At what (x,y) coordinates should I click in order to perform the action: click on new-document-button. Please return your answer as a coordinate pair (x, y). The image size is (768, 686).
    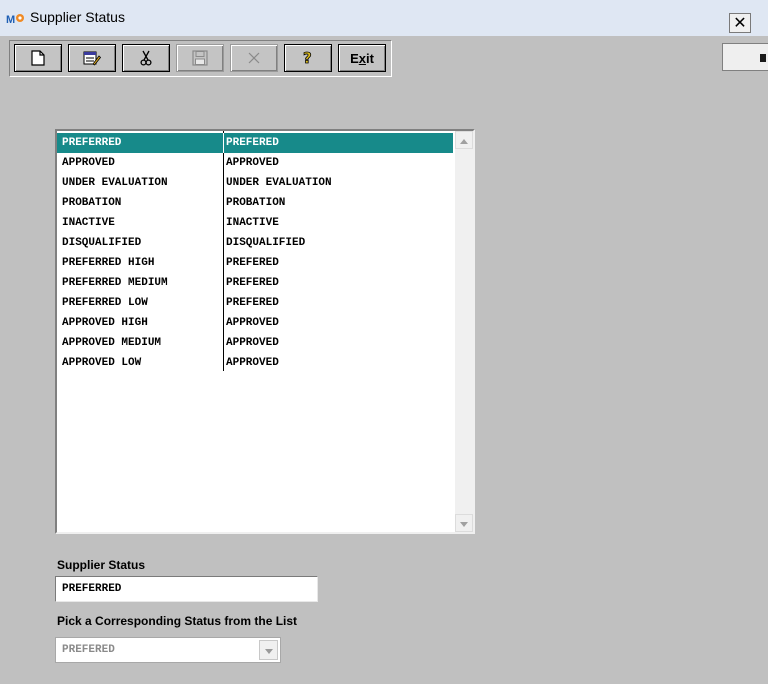
    Looking at the image, I should click on (38, 58).